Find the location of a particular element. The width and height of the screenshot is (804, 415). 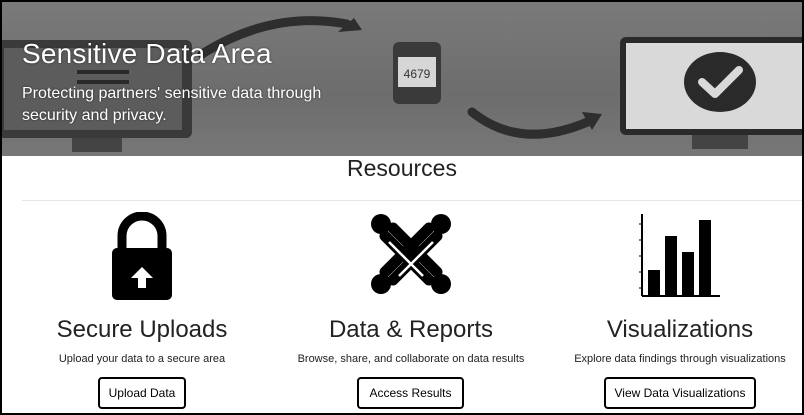

right-monitor-icon is located at coordinates (711, 93).